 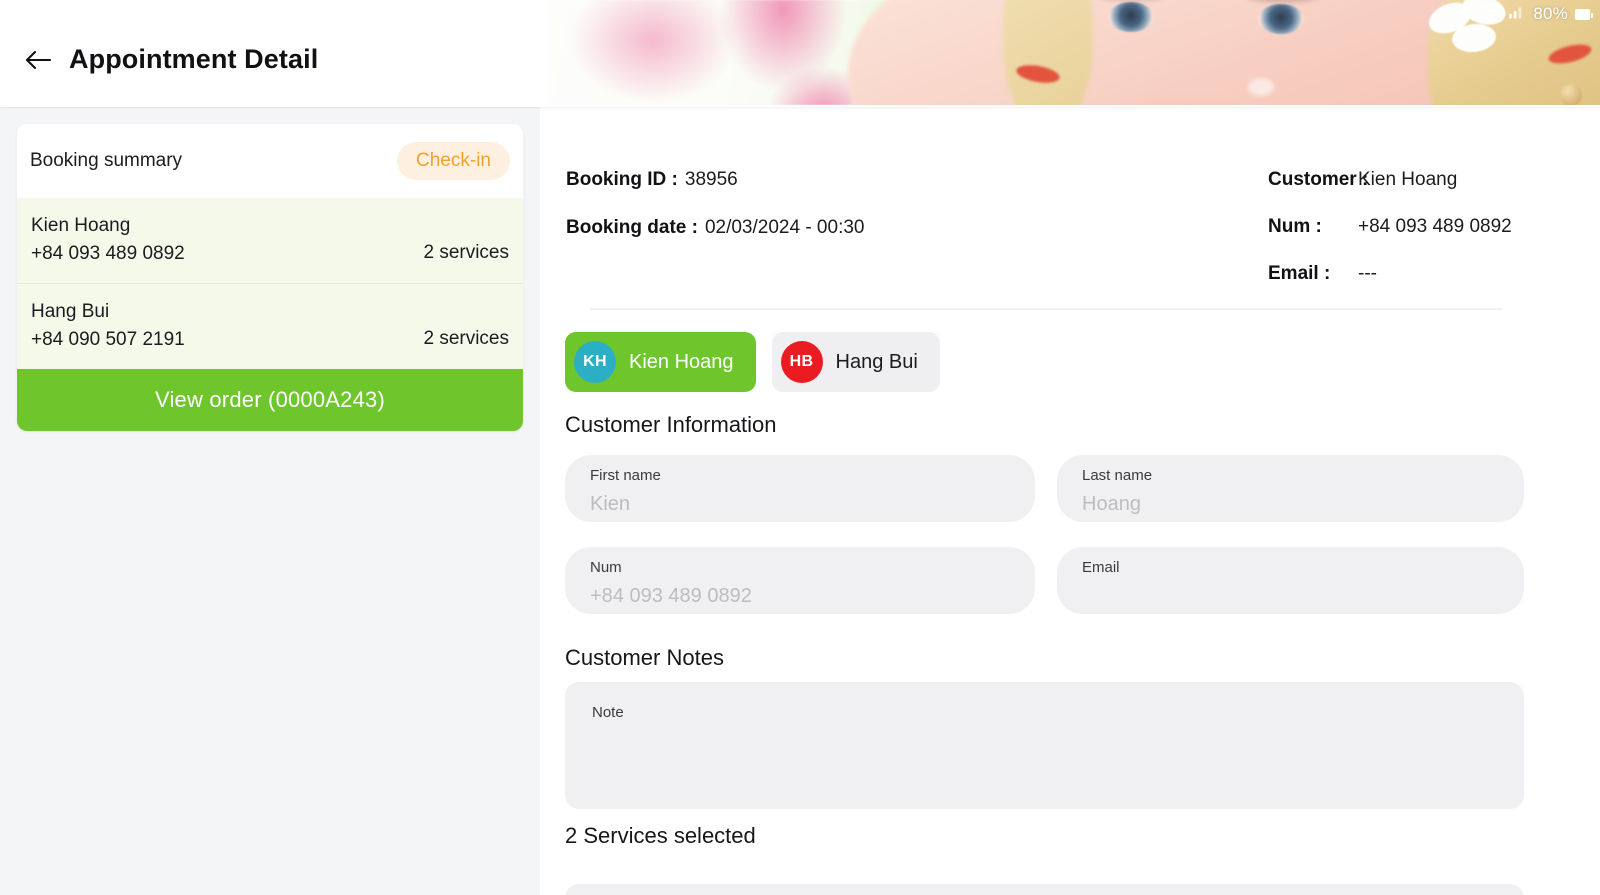 What do you see at coordinates (784, 227) in the screenshot?
I see `booking-date-value: 02/03/2024 - 00:30` at bounding box center [784, 227].